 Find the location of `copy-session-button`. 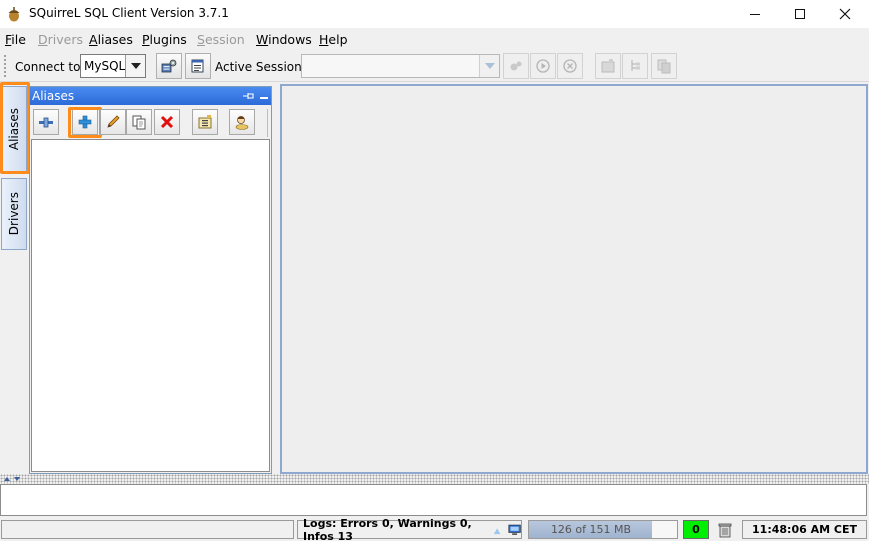

copy-session-button is located at coordinates (664, 66).